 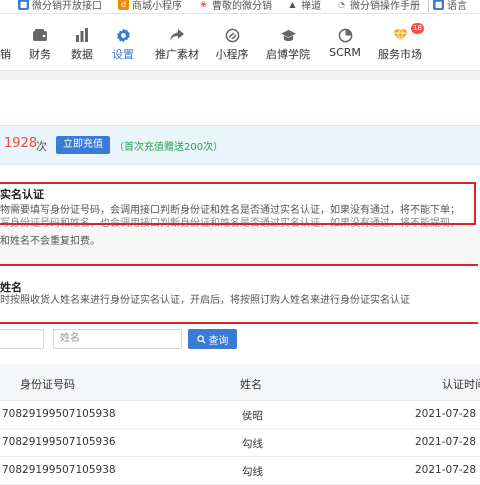 I want to click on nav-item-mini-program: 小程序, so click(x=232, y=42).